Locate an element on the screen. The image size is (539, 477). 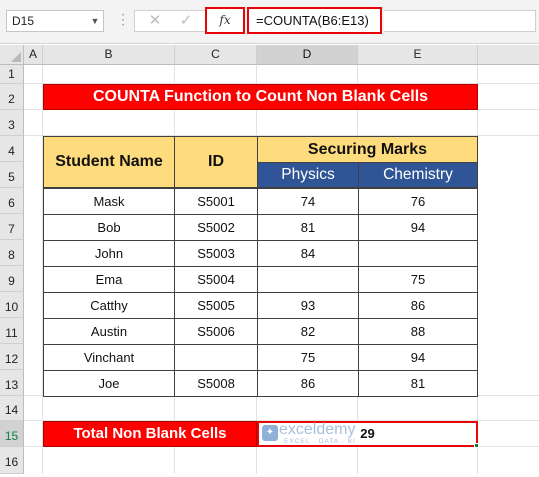
cell-chemistry: 76 is located at coordinates (418, 201).